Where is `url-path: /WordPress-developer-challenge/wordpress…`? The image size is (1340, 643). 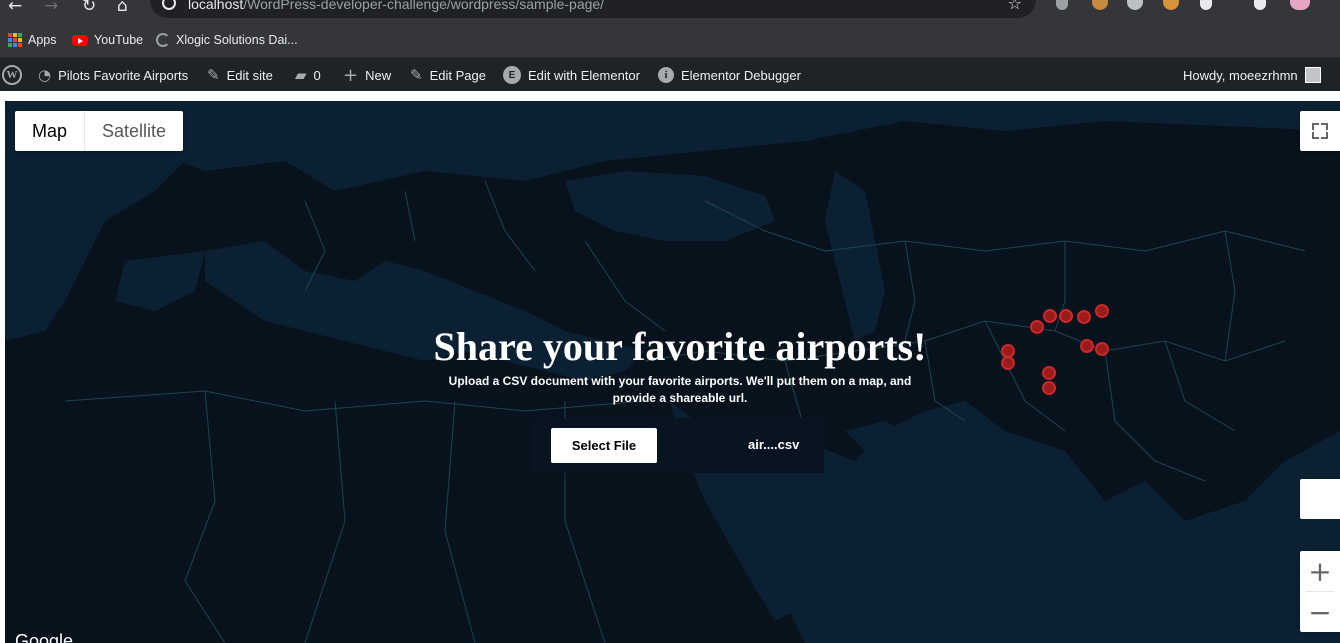
url-path: /WordPress-developer-challenge/wordpress… is located at coordinates (424, 6).